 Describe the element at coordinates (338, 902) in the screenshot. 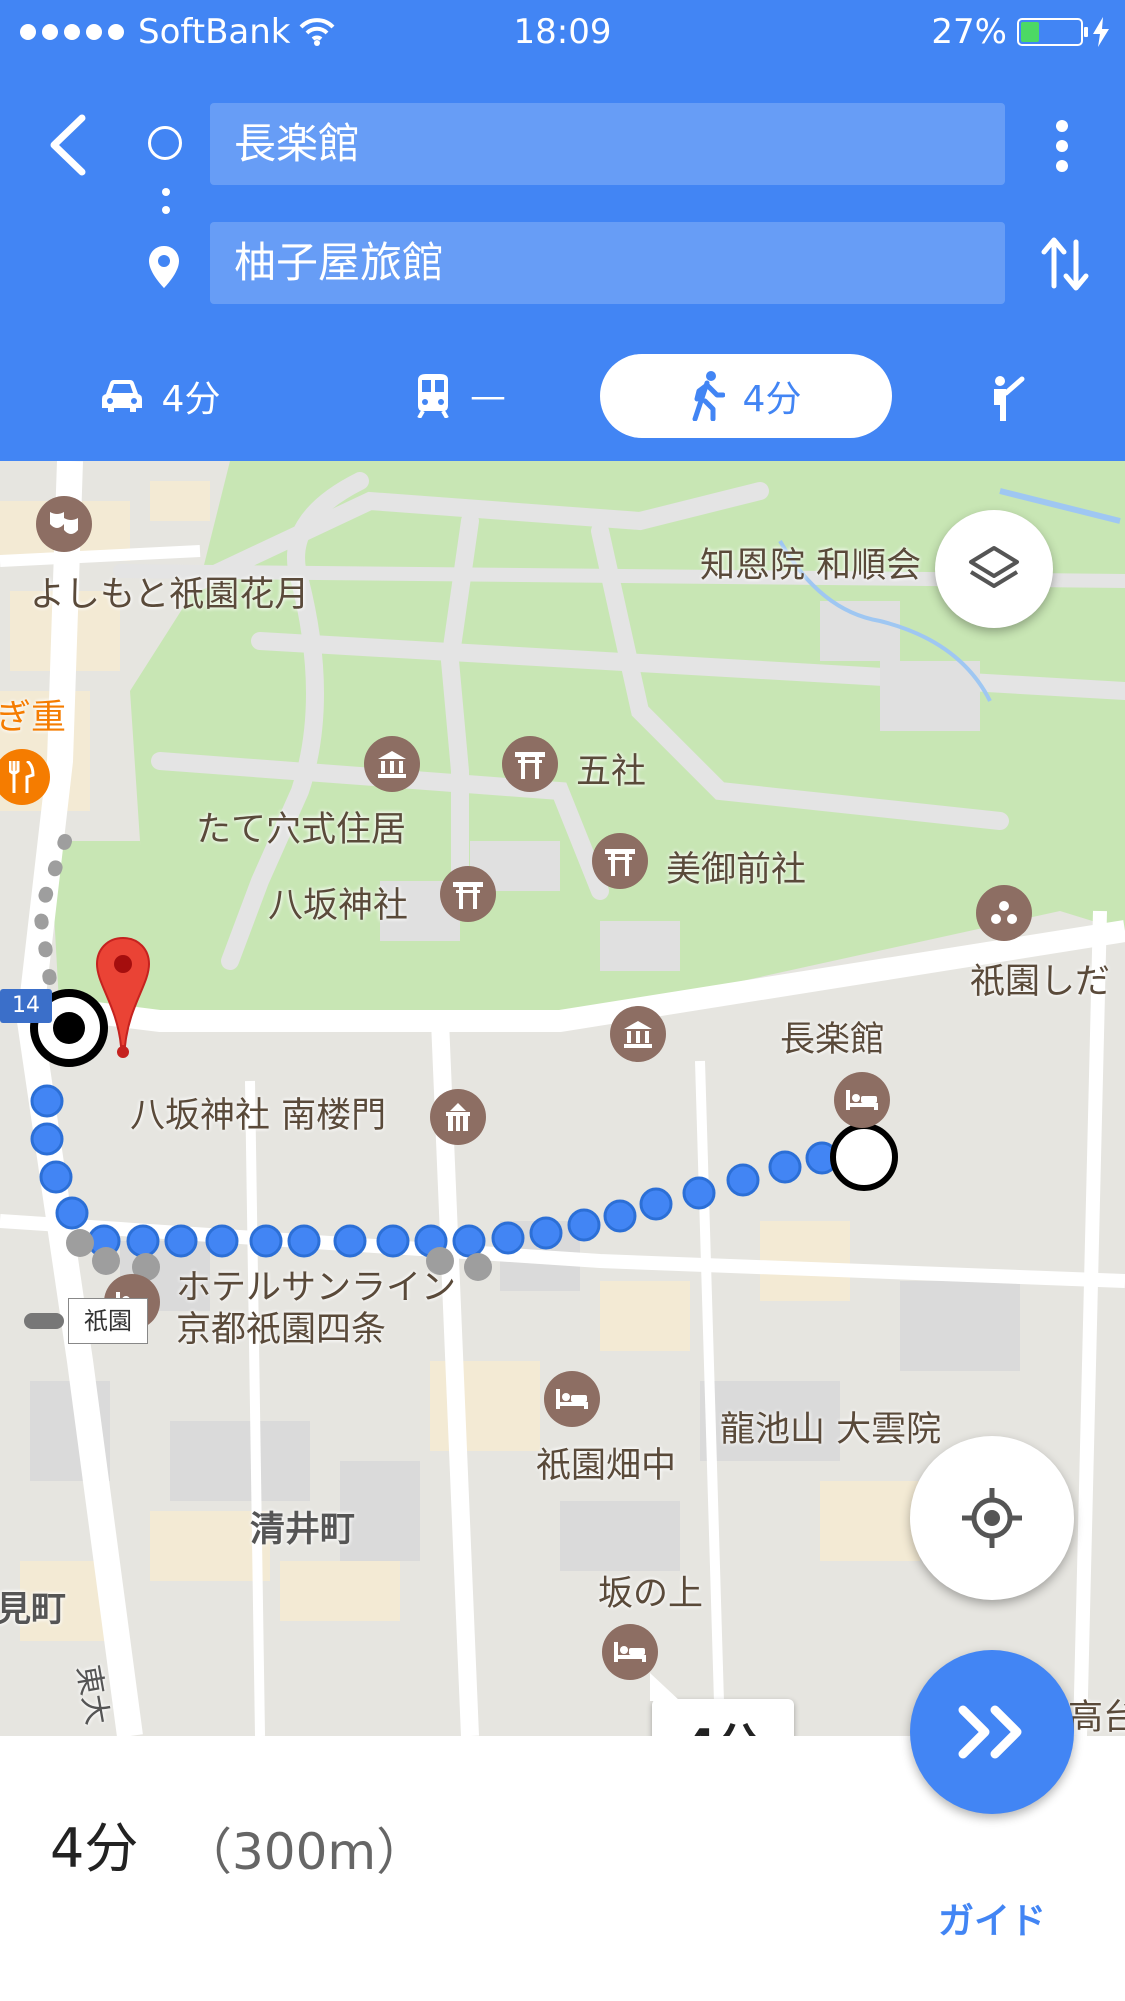

I see `place-label: 八坂神社` at that location.